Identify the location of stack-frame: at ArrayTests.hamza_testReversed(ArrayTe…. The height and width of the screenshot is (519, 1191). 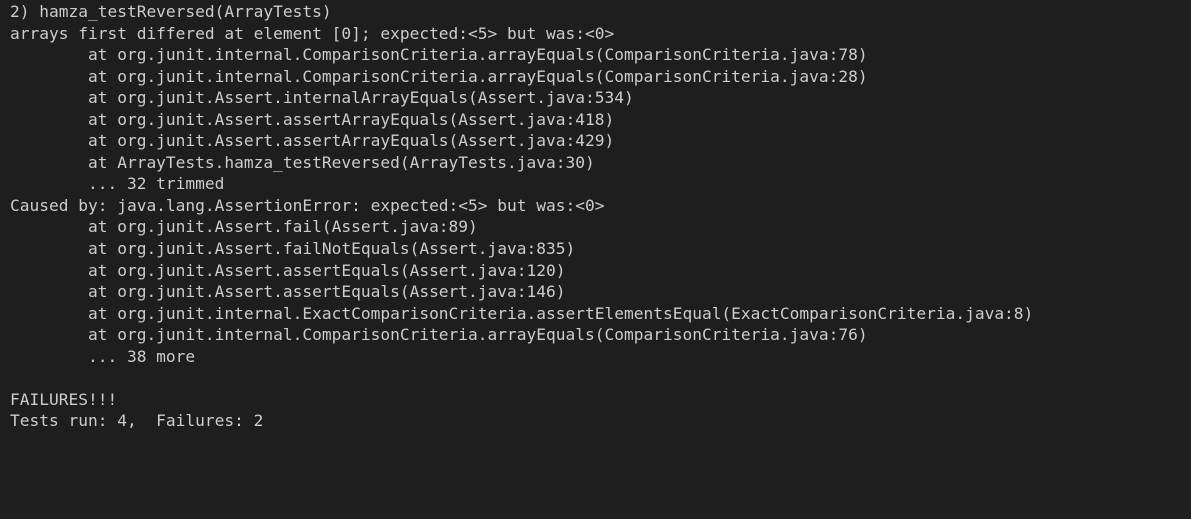
(302, 162).